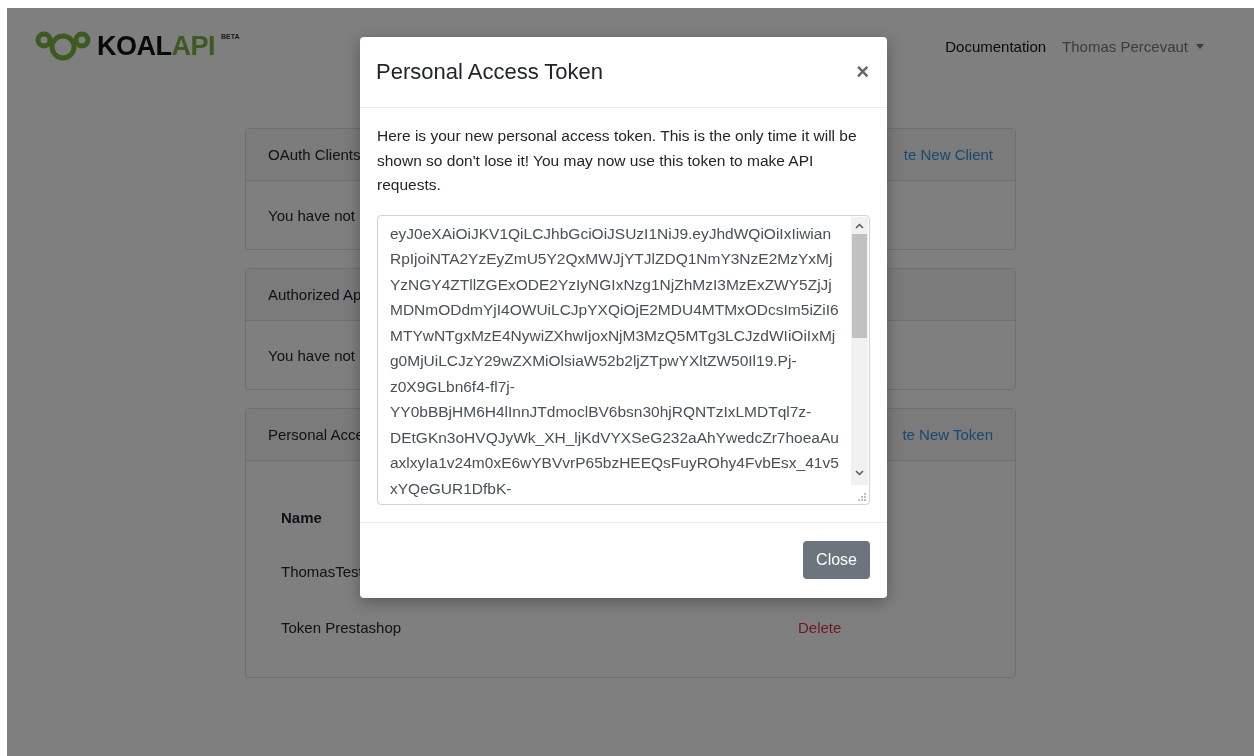 The image size is (1254, 756). I want to click on modal-title: Personal Access Token, so click(490, 72).